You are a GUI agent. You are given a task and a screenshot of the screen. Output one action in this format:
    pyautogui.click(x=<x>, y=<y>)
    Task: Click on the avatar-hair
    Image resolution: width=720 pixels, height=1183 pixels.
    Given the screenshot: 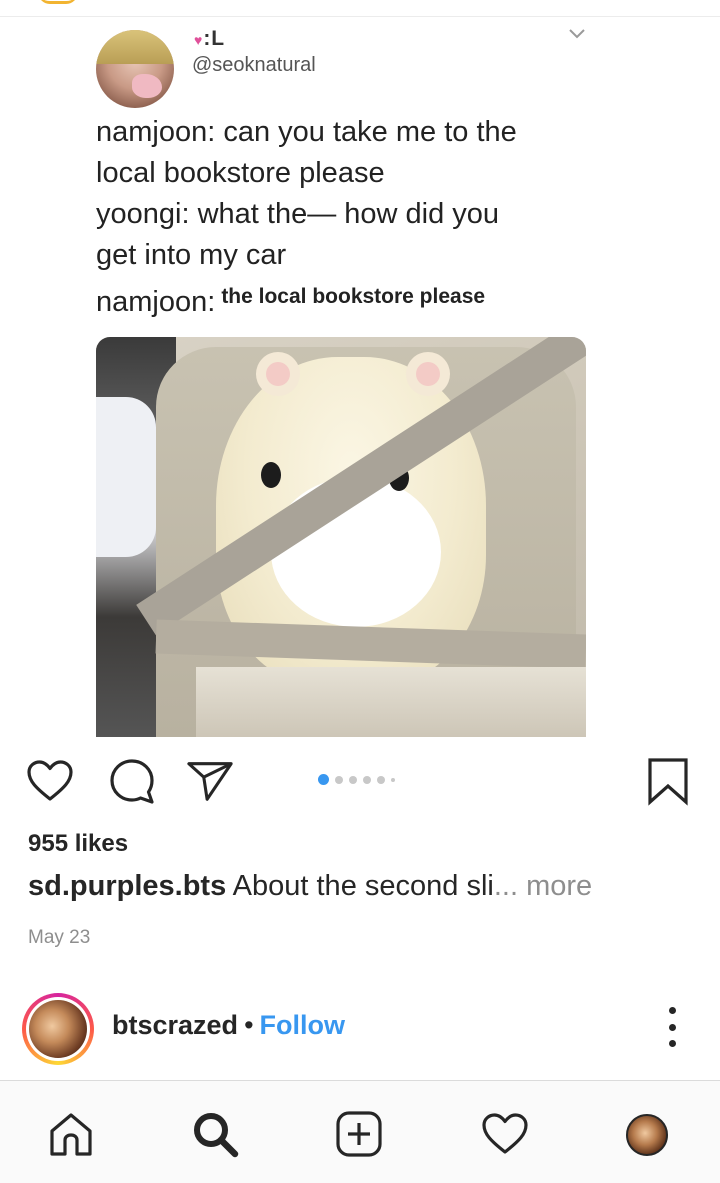 What is the action you would take?
    pyautogui.click(x=135, y=47)
    